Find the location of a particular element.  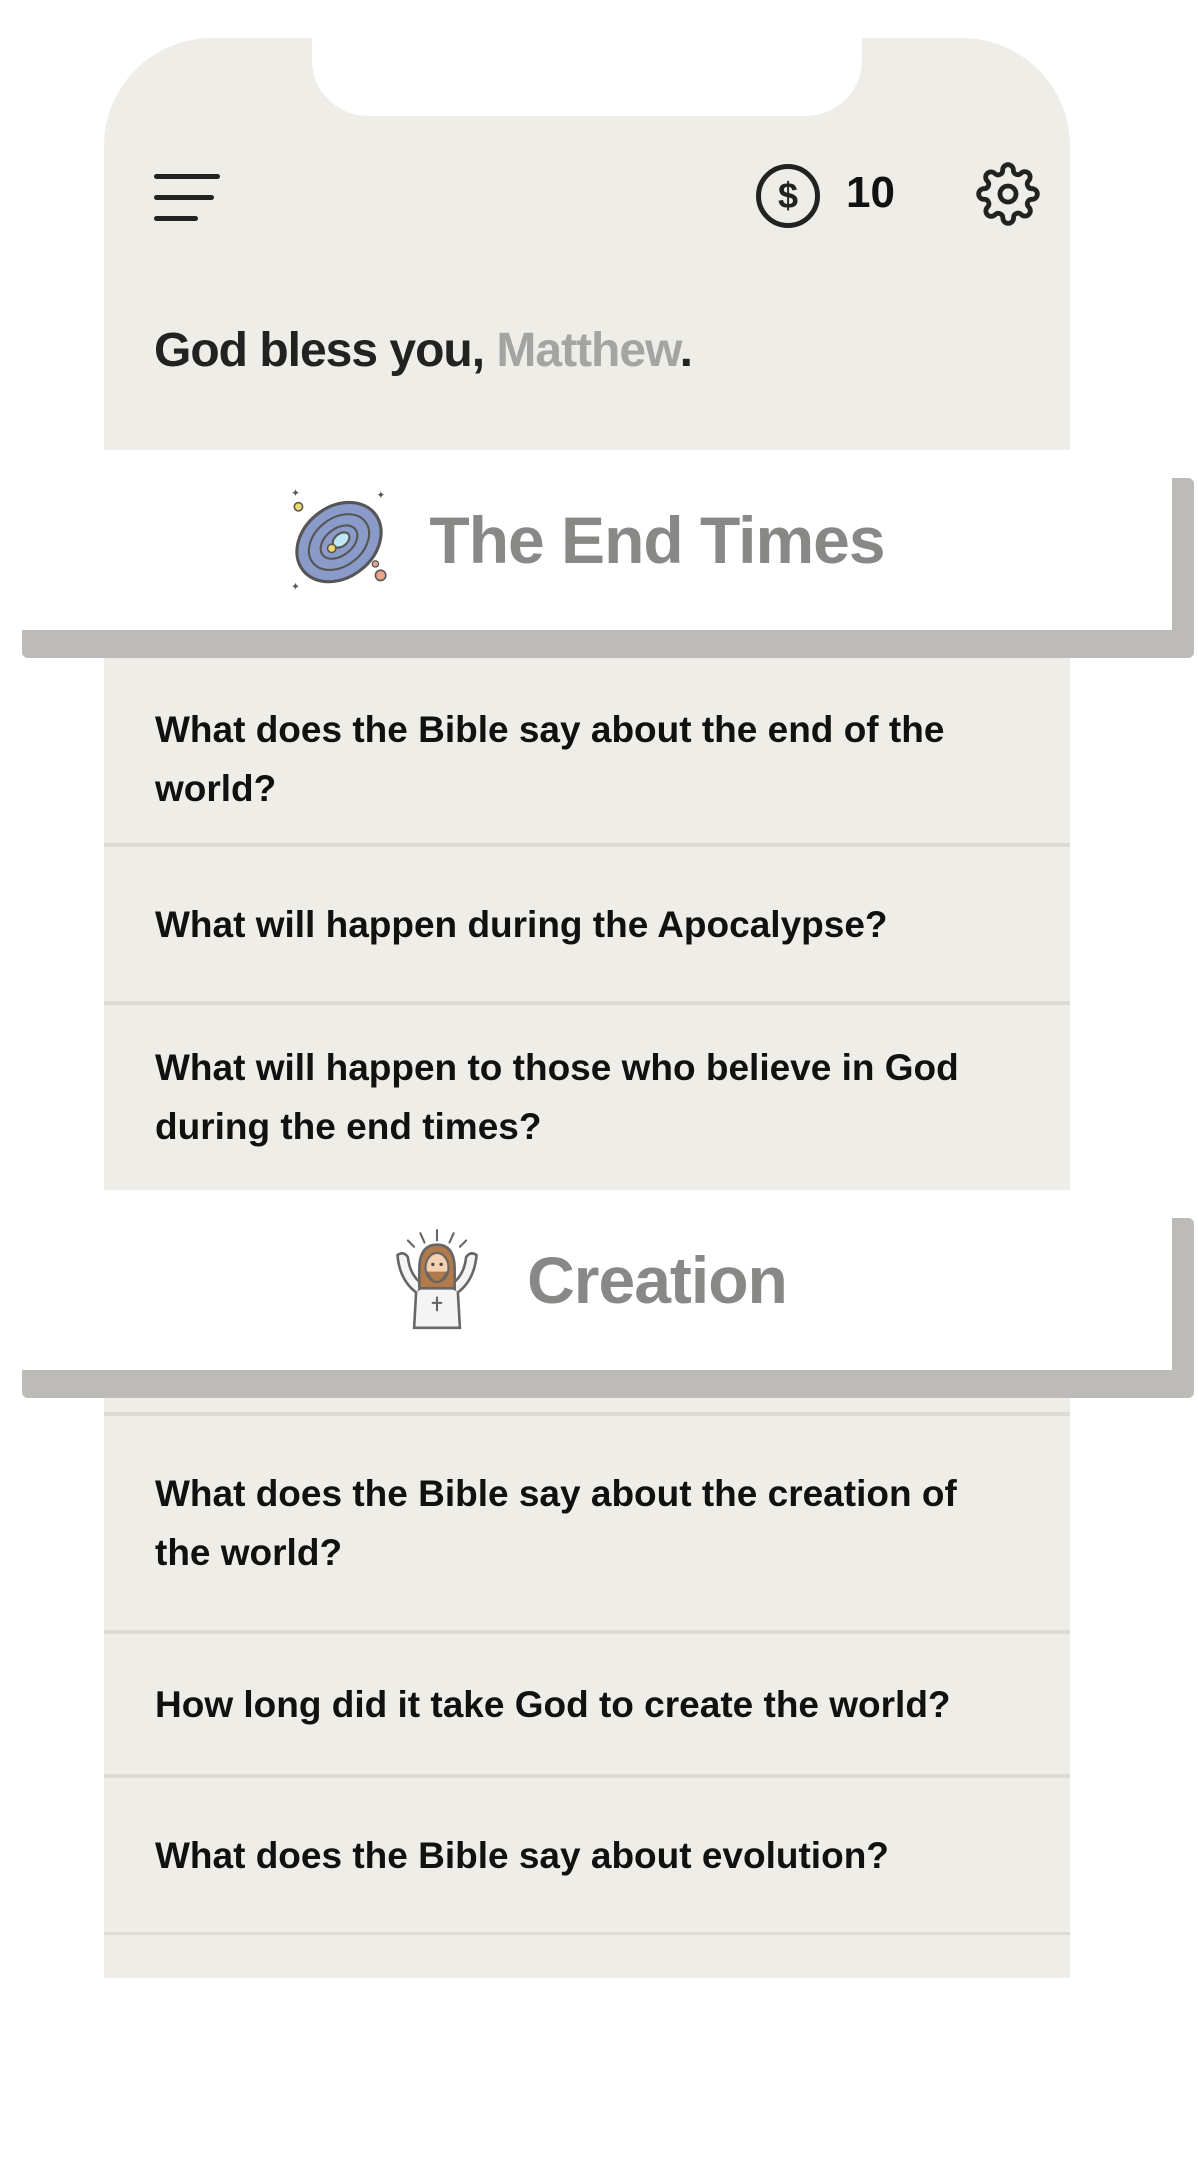

greeting-suffix: . is located at coordinates (686, 350).